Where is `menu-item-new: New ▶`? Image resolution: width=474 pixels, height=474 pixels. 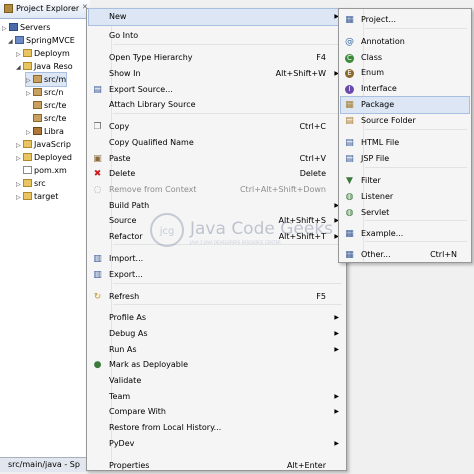
menu-item-new: New ▶ is located at coordinates (216, 17).